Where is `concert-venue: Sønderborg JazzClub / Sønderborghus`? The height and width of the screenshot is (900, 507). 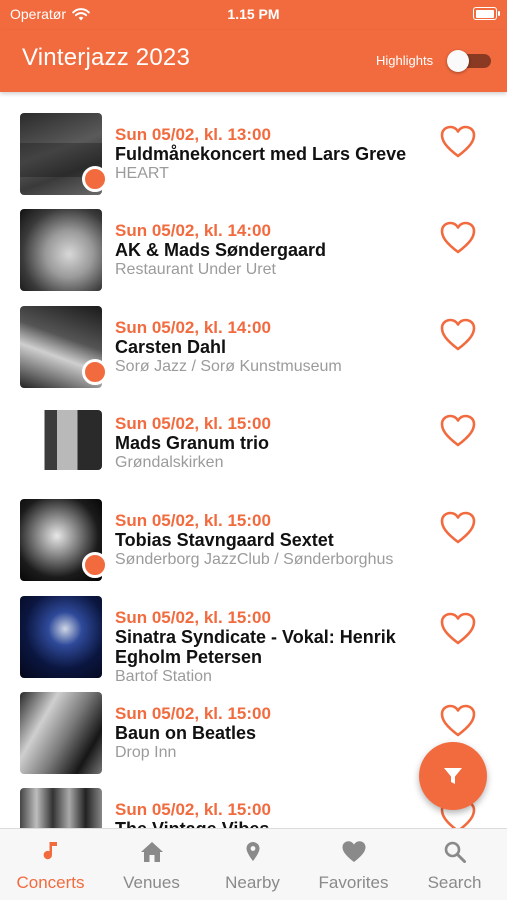 concert-venue: Sønderborg JazzClub / Sønderborghus is located at coordinates (254, 559).